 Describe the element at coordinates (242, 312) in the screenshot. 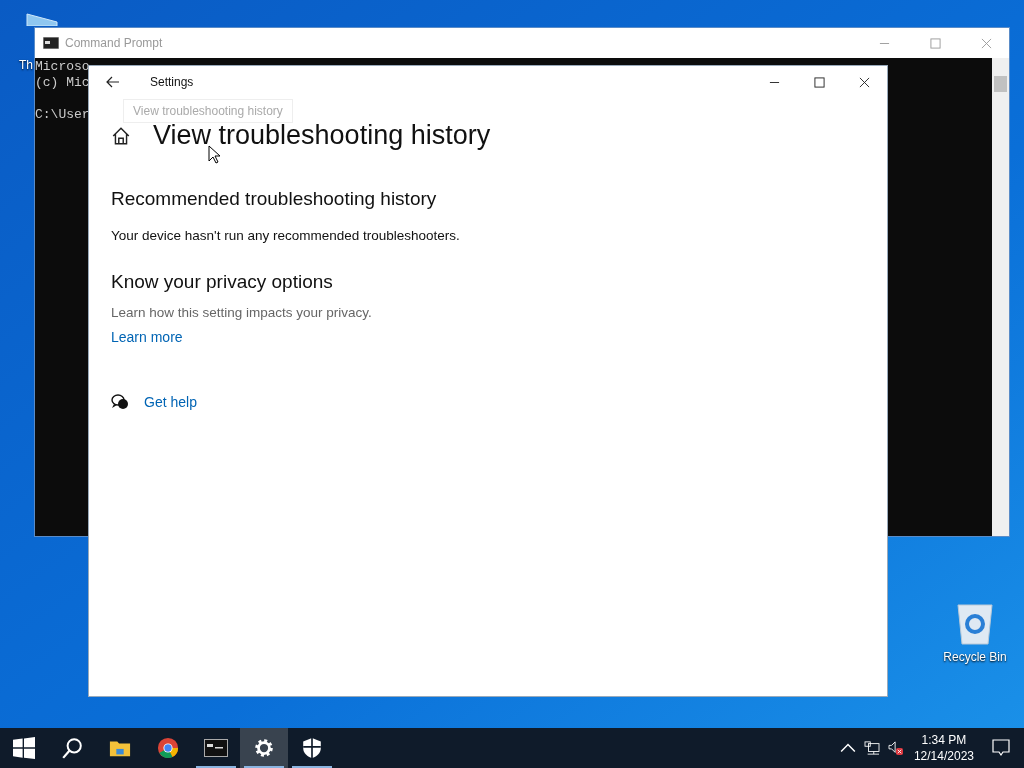

I see `description-text: Learn how this setting impacts your privacy.` at that location.